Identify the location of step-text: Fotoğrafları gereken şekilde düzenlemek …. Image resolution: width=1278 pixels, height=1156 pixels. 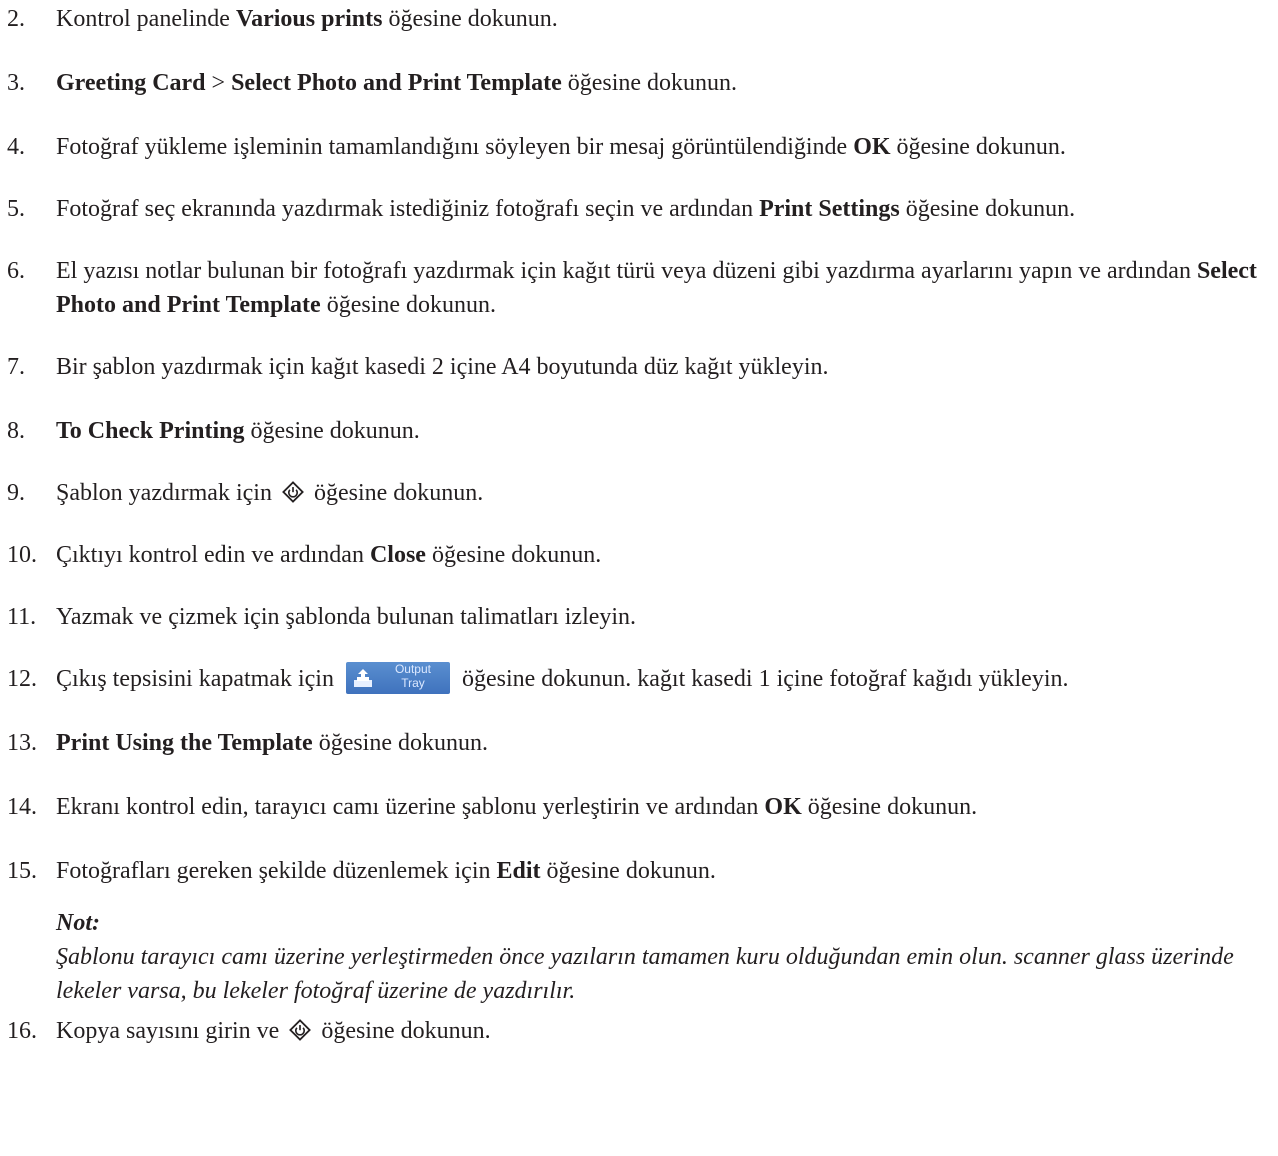
(662, 871).